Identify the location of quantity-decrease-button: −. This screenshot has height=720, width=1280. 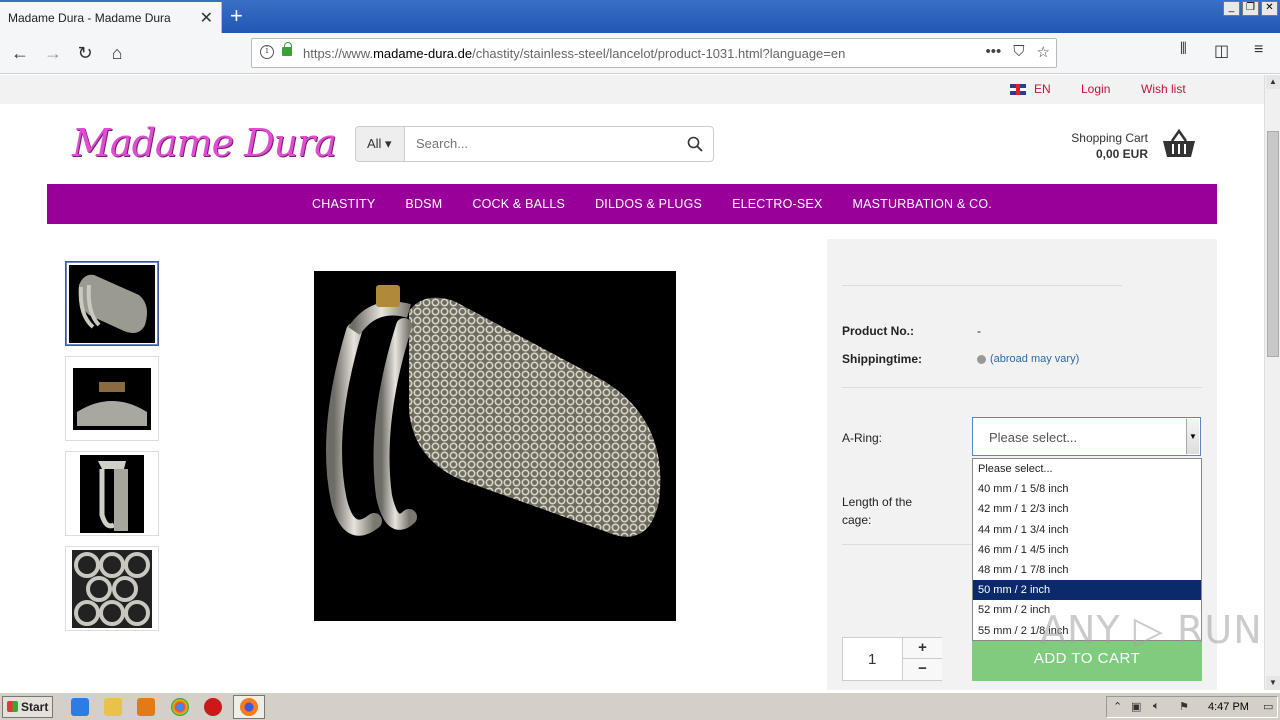
(922, 669).